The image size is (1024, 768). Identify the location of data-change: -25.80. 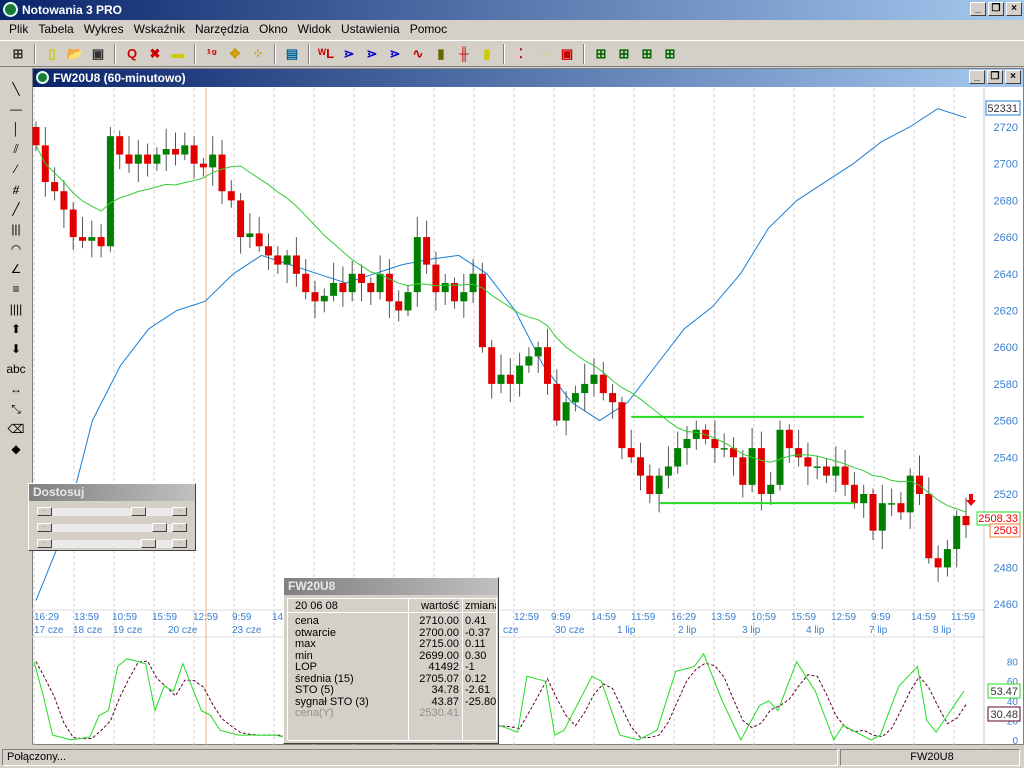
(480, 702).